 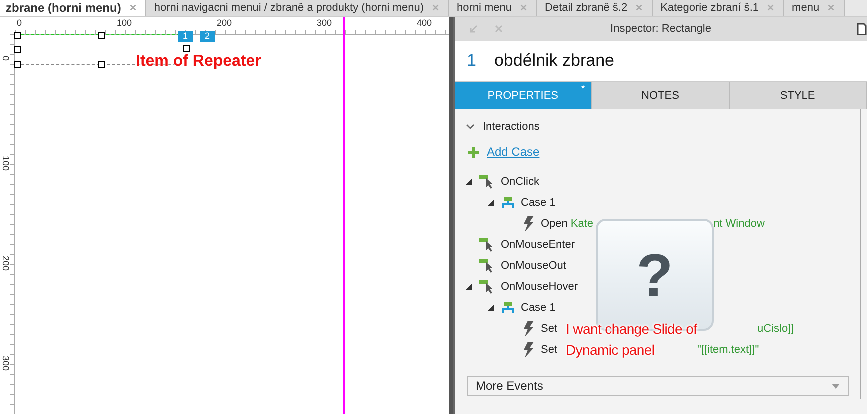 I want to click on page-icon, so click(x=862, y=29).